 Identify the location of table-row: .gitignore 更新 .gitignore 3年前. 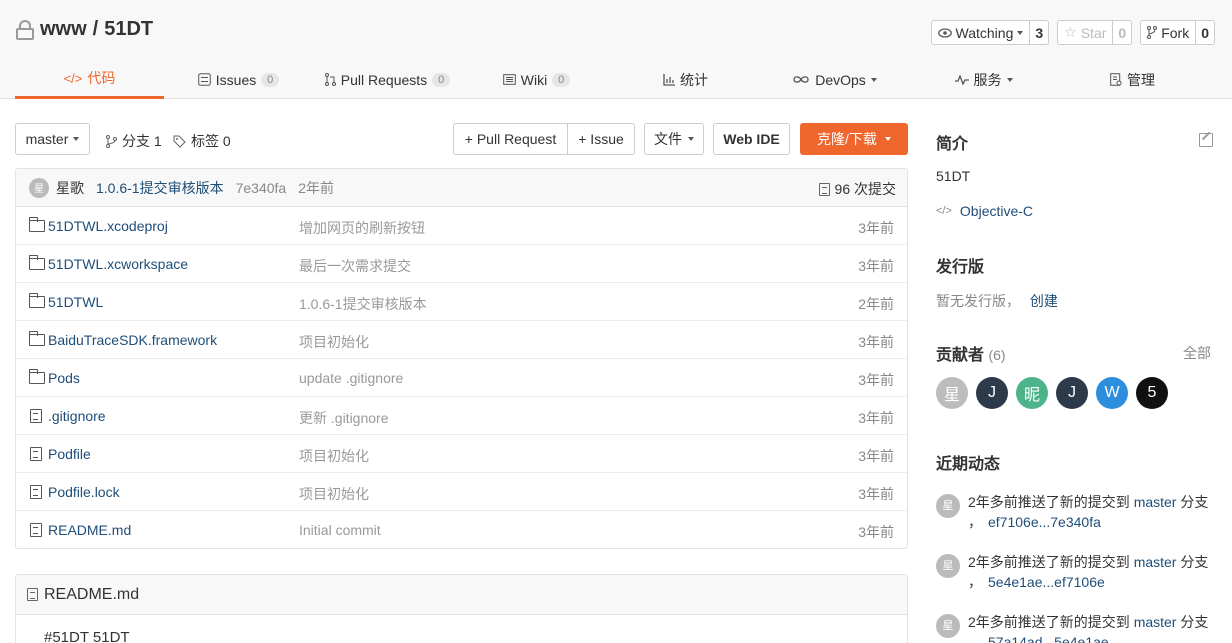
(461, 416).